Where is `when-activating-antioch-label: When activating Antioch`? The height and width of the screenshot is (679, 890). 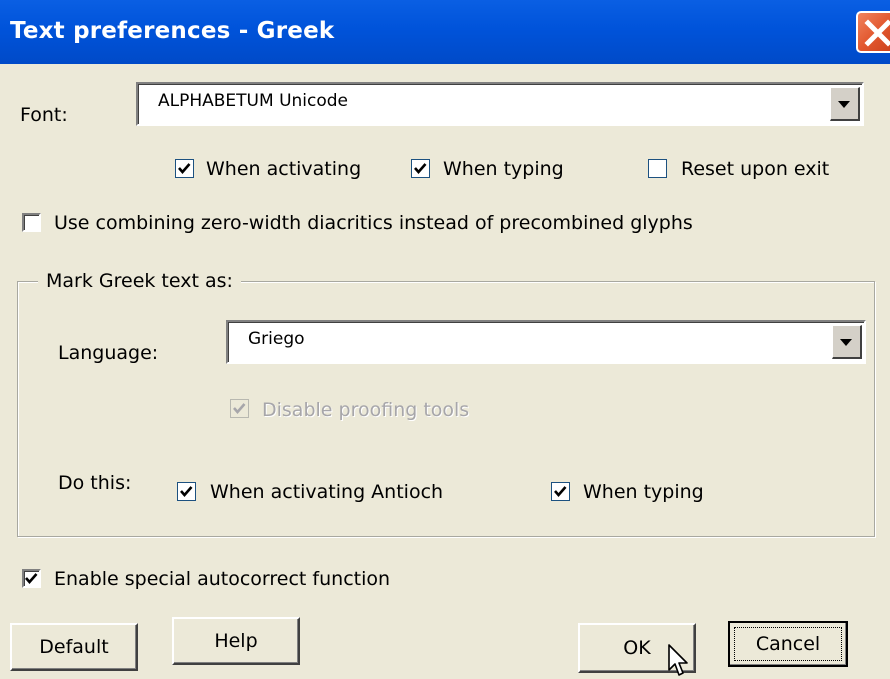 when-activating-antioch-label: When activating Antioch is located at coordinates (327, 492).